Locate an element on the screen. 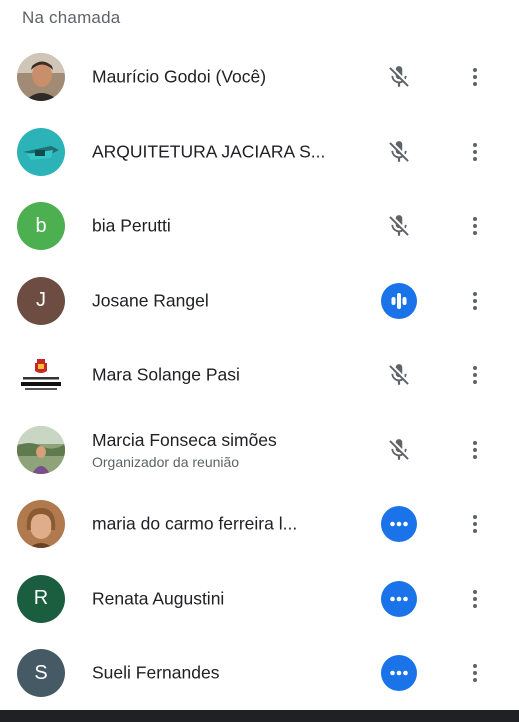 The height and width of the screenshot is (722, 519). participant-name: Renata Augustini is located at coordinates (158, 598).